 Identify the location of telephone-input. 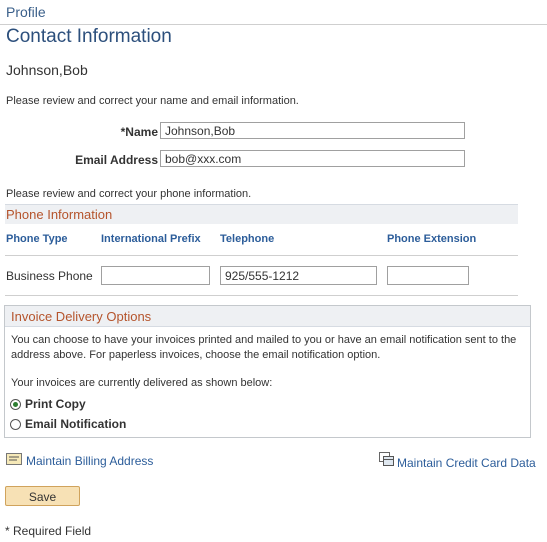
(298, 275).